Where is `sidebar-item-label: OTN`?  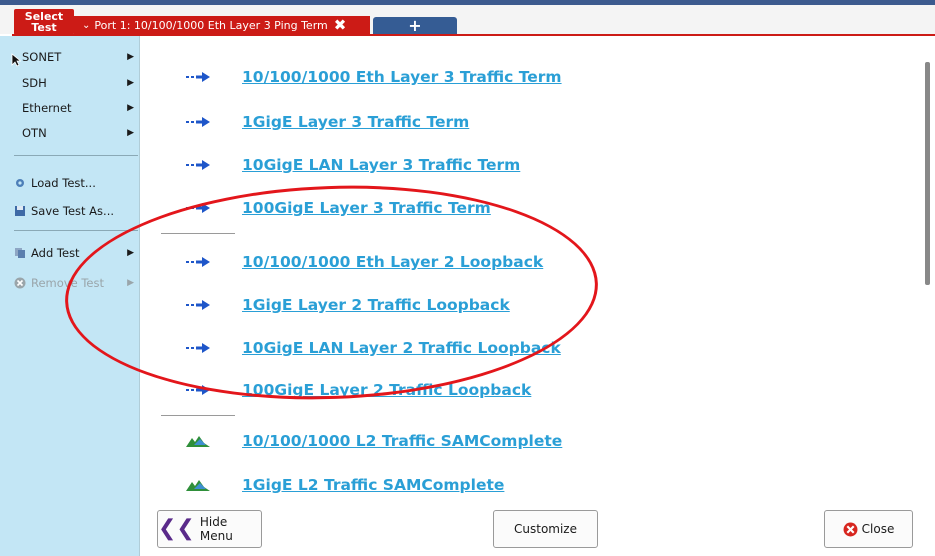
sidebar-item-label: OTN is located at coordinates (34, 133).